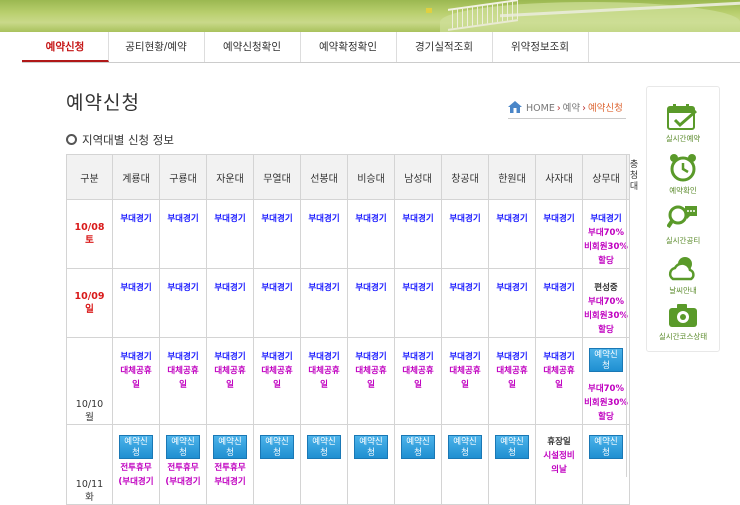 The width and height of the screenshot is (740, 505). I want to click on camera-icon, so click(683, 315).